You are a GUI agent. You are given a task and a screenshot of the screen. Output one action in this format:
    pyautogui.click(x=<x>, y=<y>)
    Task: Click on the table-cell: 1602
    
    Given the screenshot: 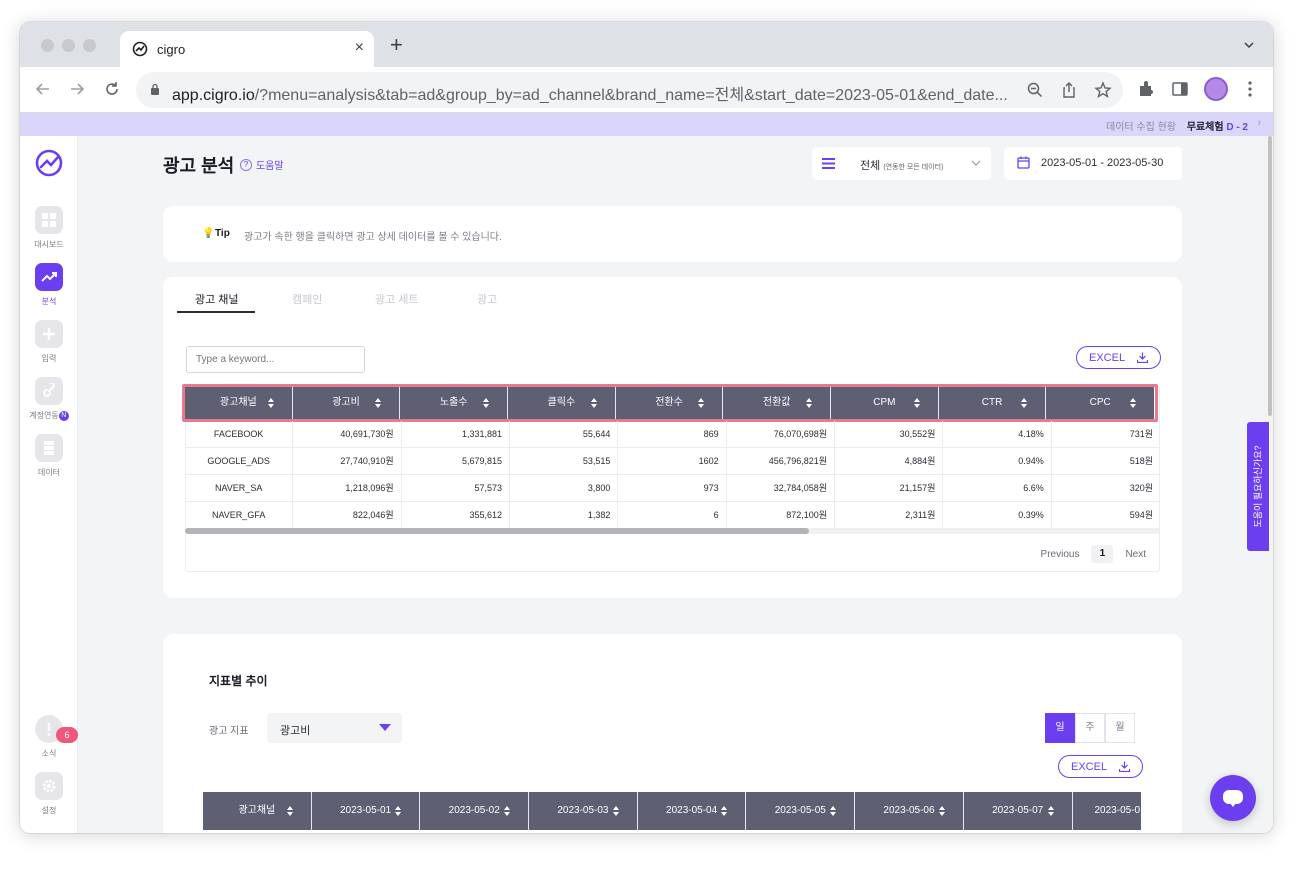 What is the action you would take?
    pyautogui.click(x=672, y=461)
    